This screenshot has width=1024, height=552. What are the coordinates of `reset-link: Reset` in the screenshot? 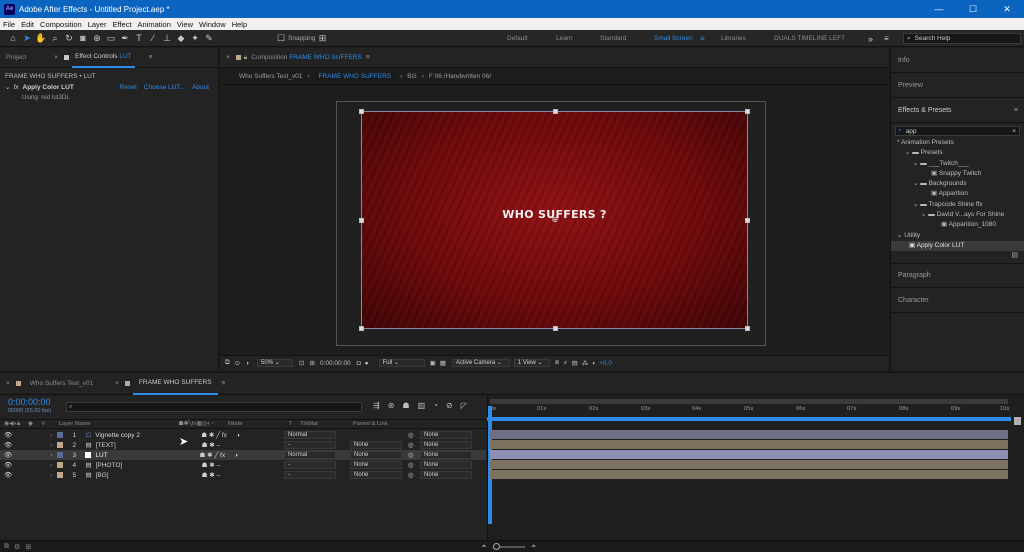 It's located at (128, 87).